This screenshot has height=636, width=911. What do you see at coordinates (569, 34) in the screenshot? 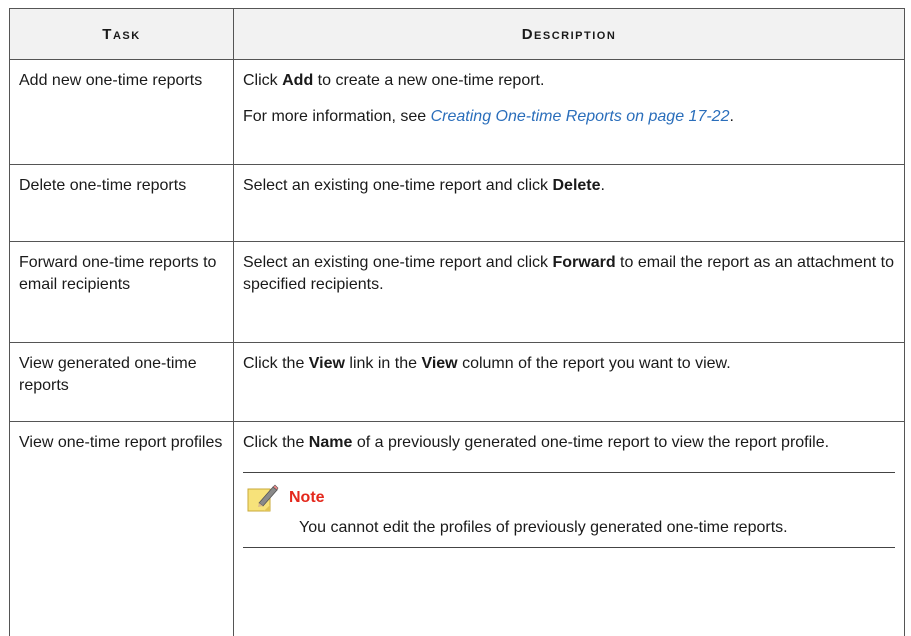
I see `header-description: Description` at bounding box center [569, 34].